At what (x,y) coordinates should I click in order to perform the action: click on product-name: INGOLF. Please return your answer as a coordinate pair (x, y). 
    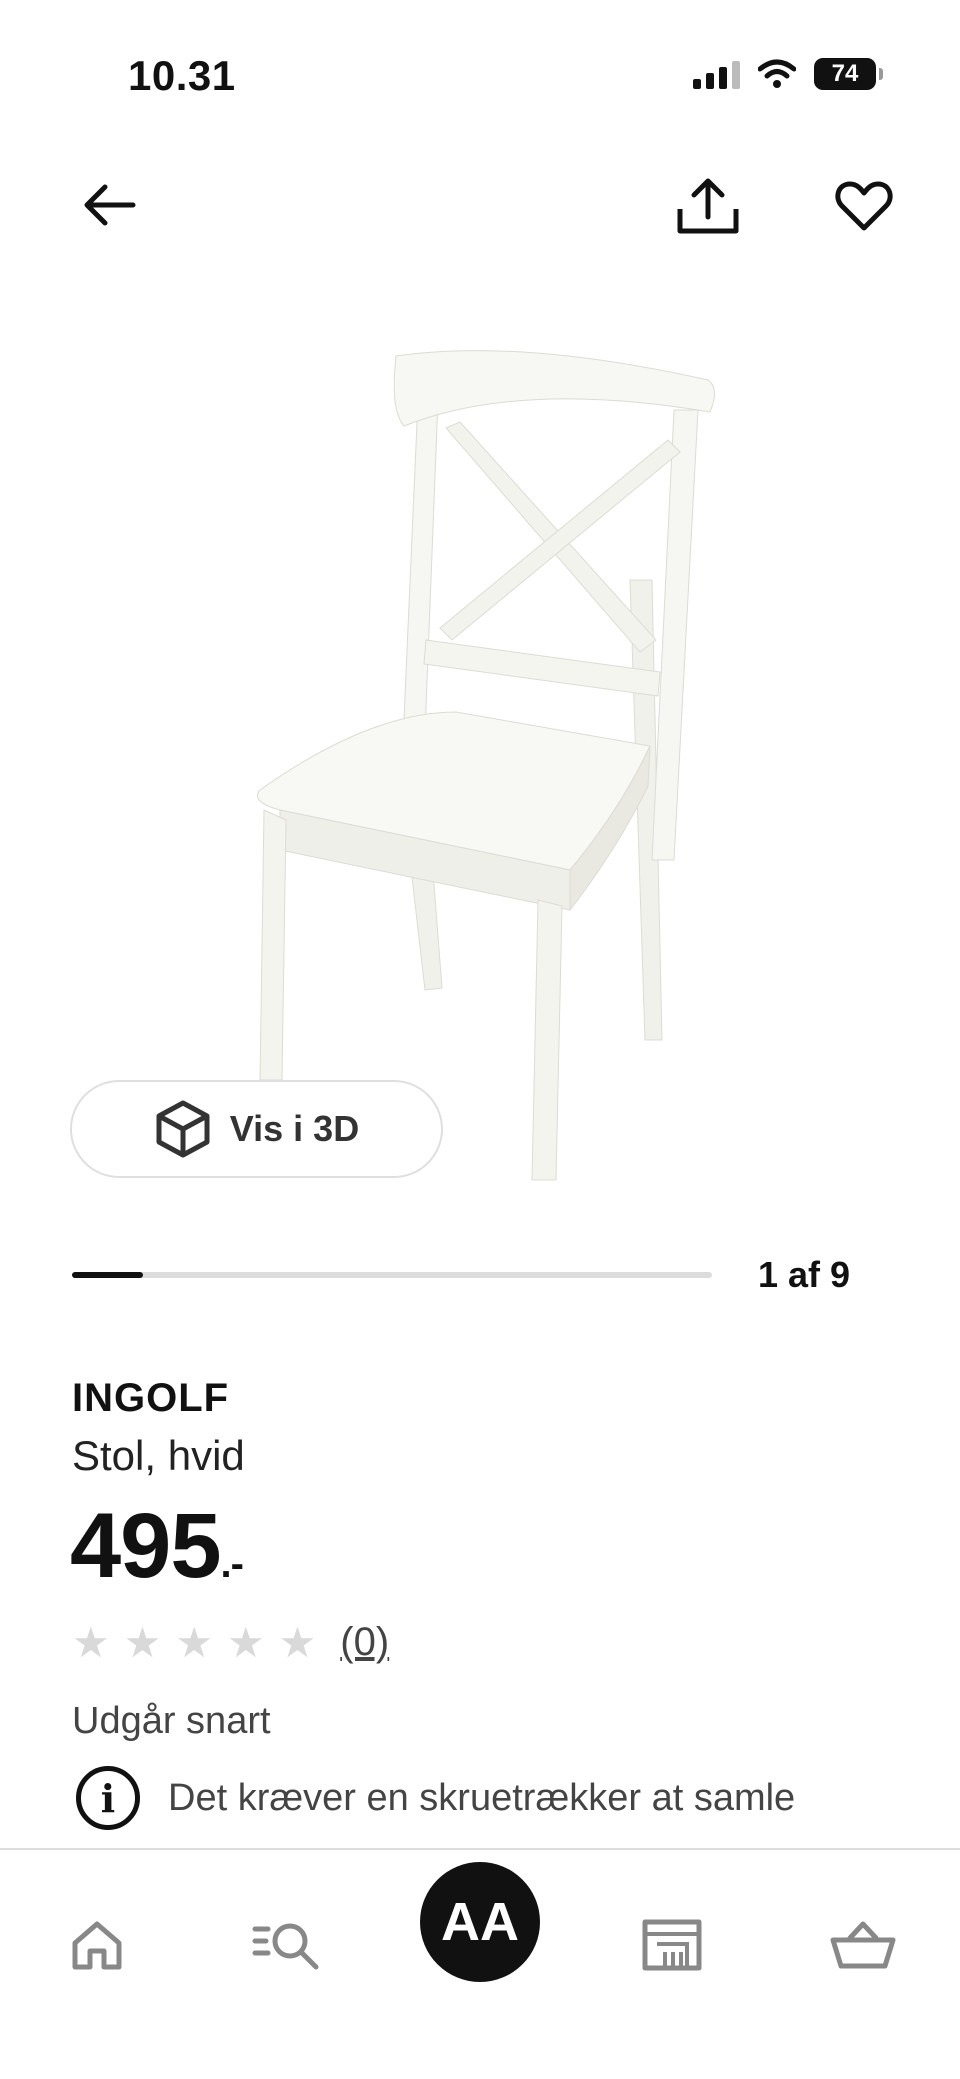
    Looking at the image, I should click on (151, 1398).